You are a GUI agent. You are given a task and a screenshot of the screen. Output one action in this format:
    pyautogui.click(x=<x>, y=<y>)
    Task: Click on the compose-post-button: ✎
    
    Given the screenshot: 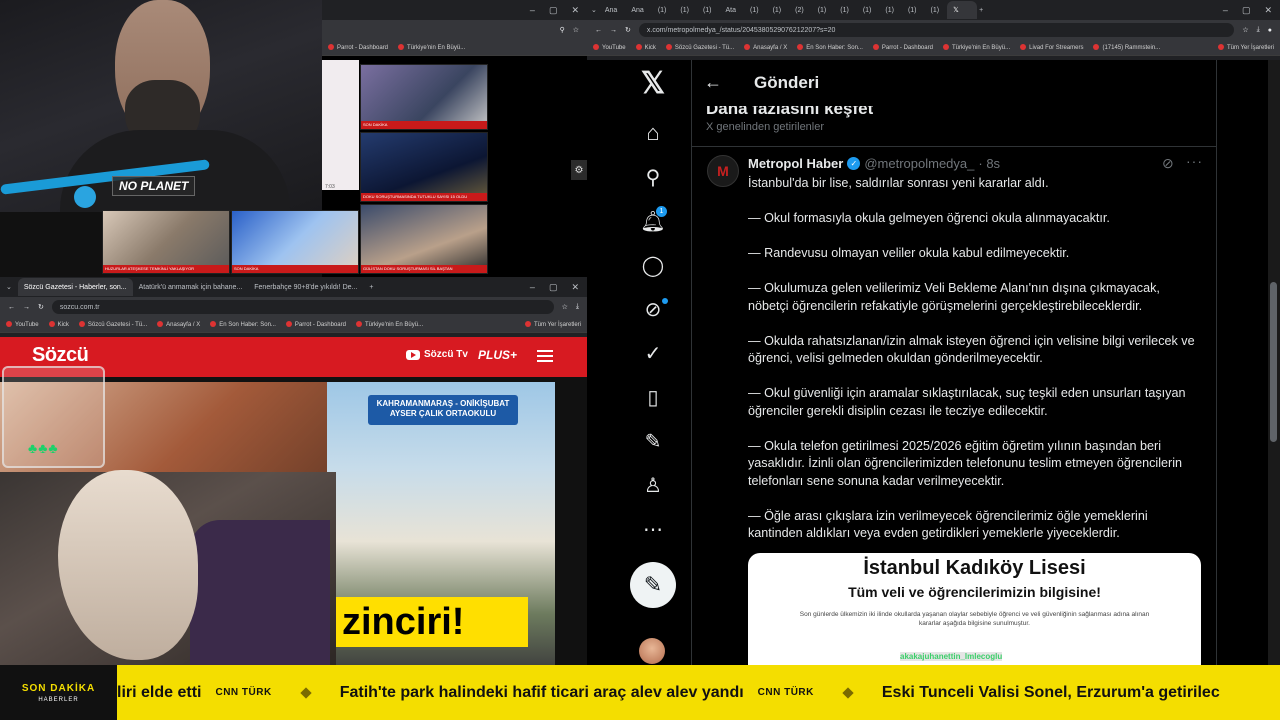 What is the action you would take?
    pyautogui.click(x=653, y=585)
    